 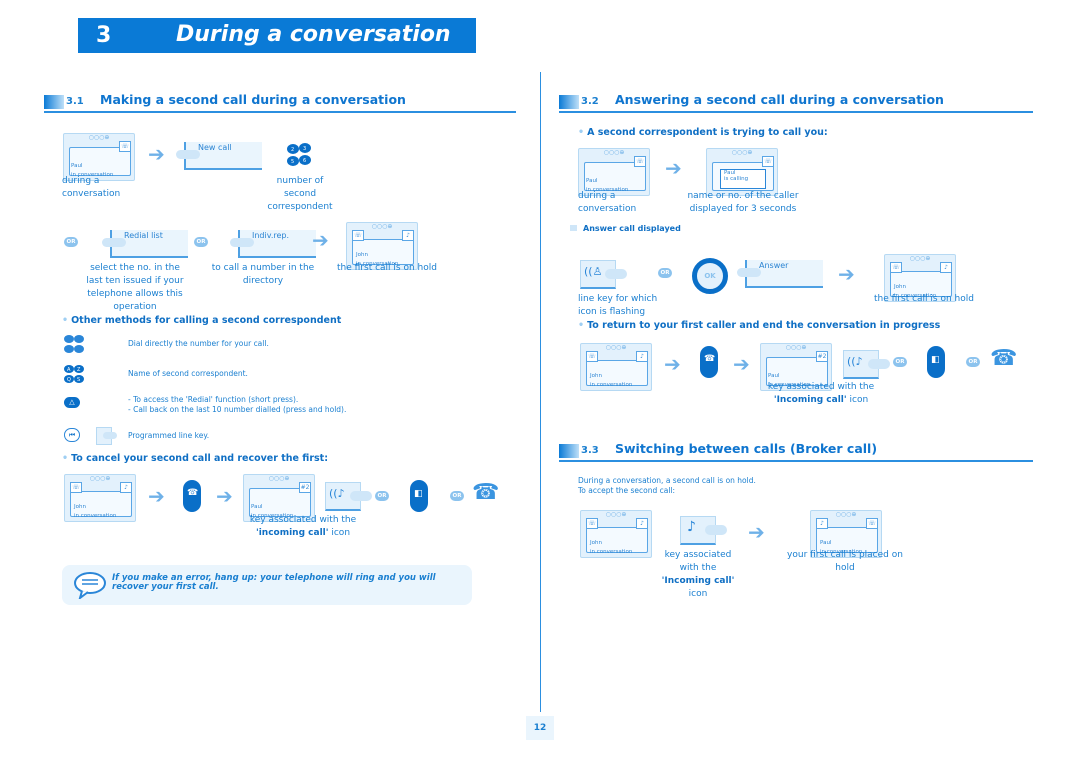 What do you see at coordinates (198, 343) in the screenshot?
I see `method-text: Dial directly the number for your call.` at bounding box center [198, 343].